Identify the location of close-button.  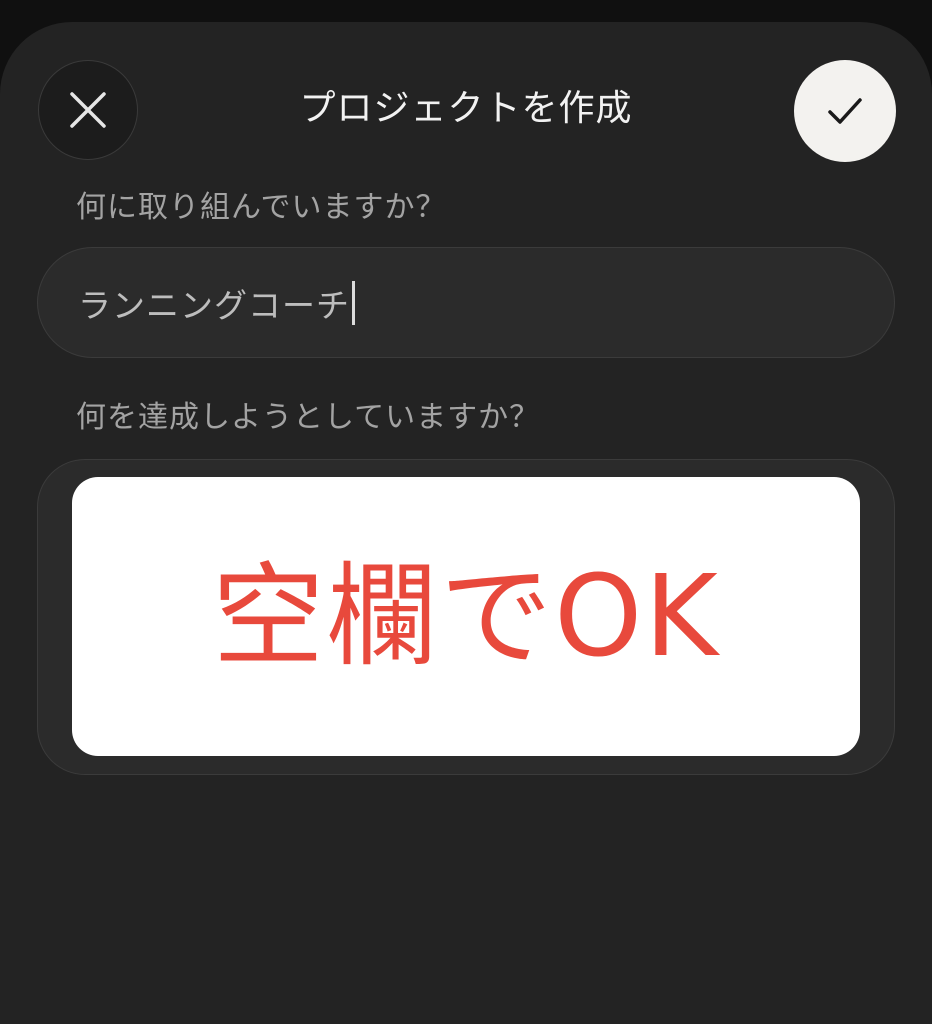
(88, 110).